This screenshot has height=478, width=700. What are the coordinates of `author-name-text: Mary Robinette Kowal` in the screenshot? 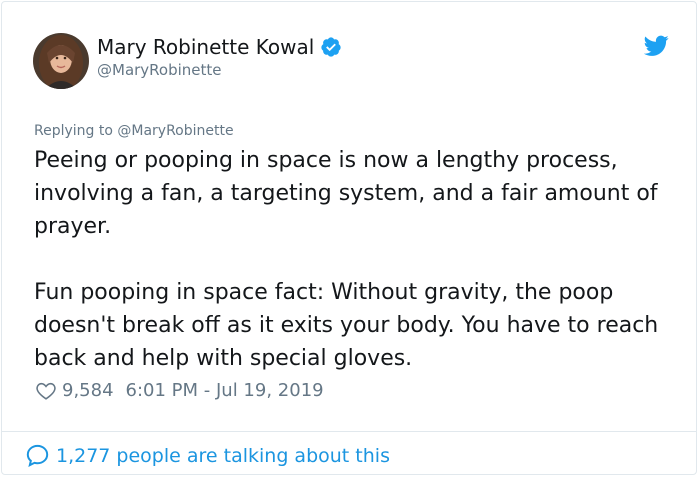 It's located at (206, 47).